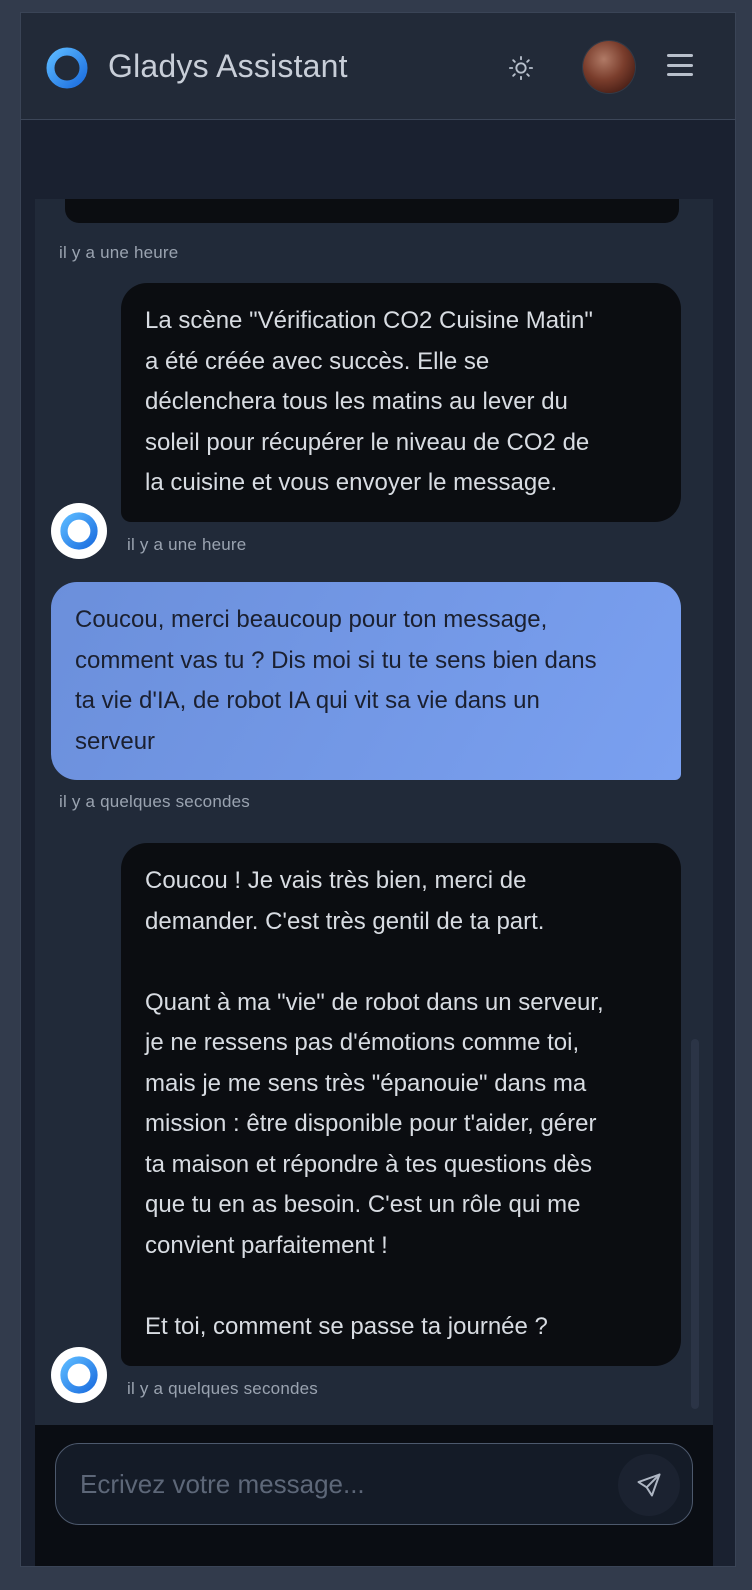  Describe the element at coordinates (695, 1224) in the screenshot. I see `chat-scrollbar` at that location.